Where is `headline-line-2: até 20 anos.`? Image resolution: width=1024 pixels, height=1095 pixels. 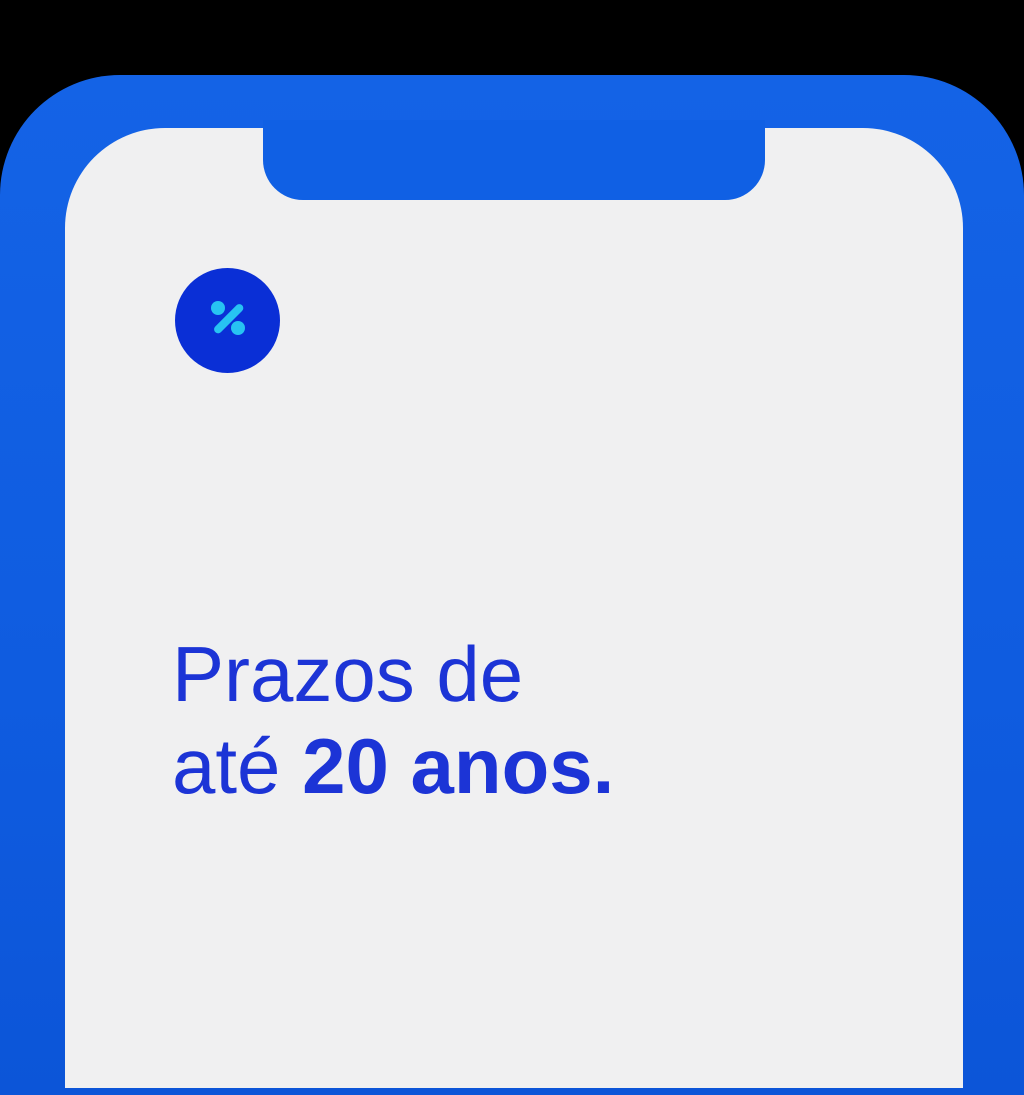
headline-line-2: até 20 anos. is located at coordinates (393, 766).